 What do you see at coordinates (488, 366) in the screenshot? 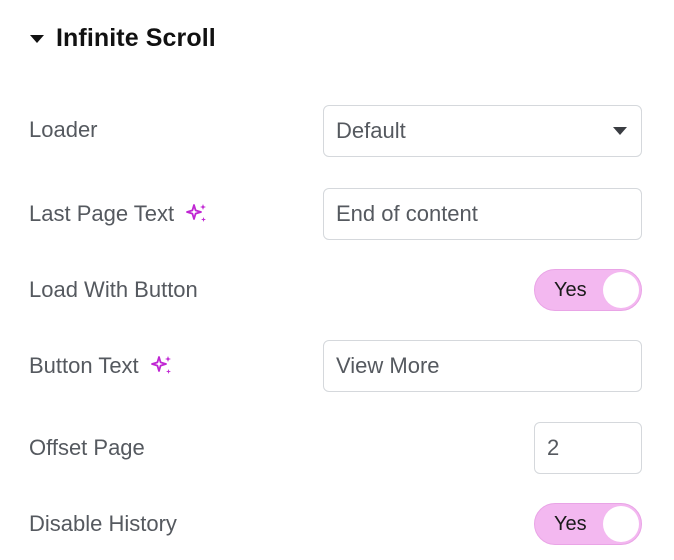
I see `button-text-field` at bounding box center [488, 366].